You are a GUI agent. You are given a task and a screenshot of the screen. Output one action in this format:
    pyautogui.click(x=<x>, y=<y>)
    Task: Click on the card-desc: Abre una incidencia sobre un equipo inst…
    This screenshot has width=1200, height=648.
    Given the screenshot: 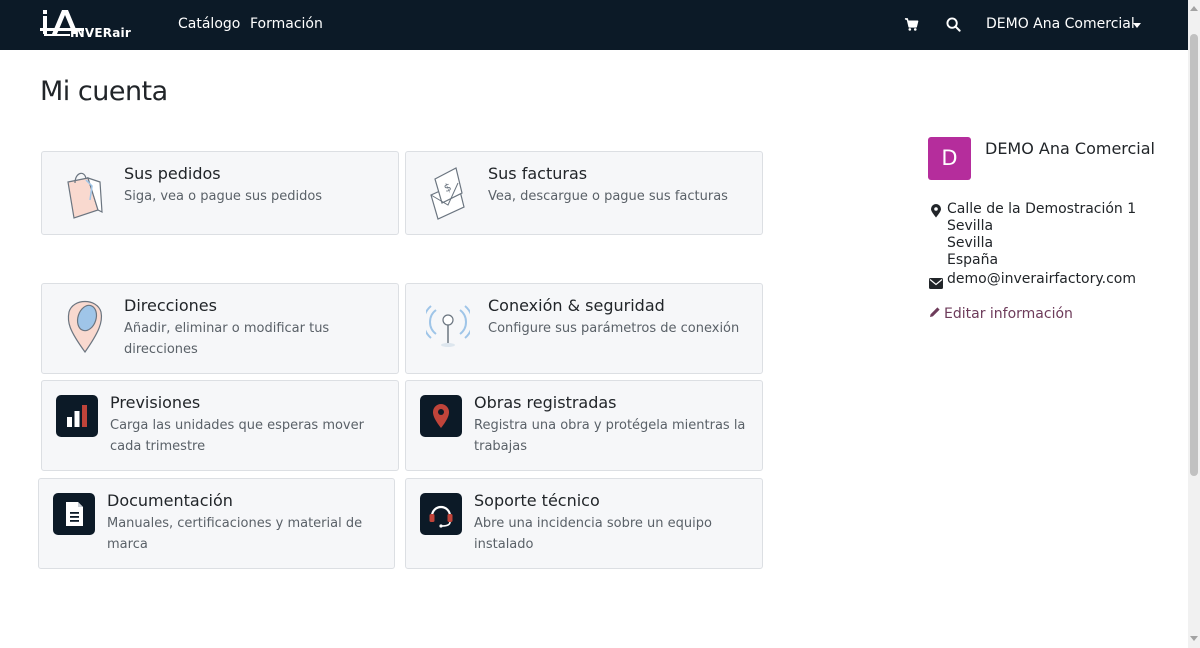 What is the action you would take?
    pyautogui.click(x=593, y=534)
    